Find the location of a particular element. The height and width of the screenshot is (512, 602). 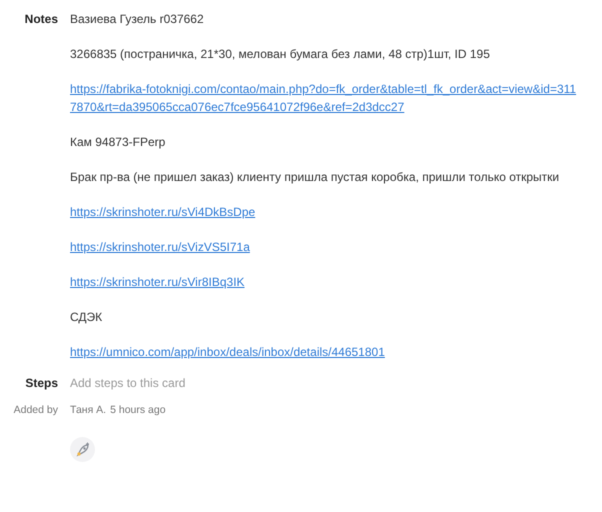

added-time: 5 hours ago is located at coordinates (138, 410).